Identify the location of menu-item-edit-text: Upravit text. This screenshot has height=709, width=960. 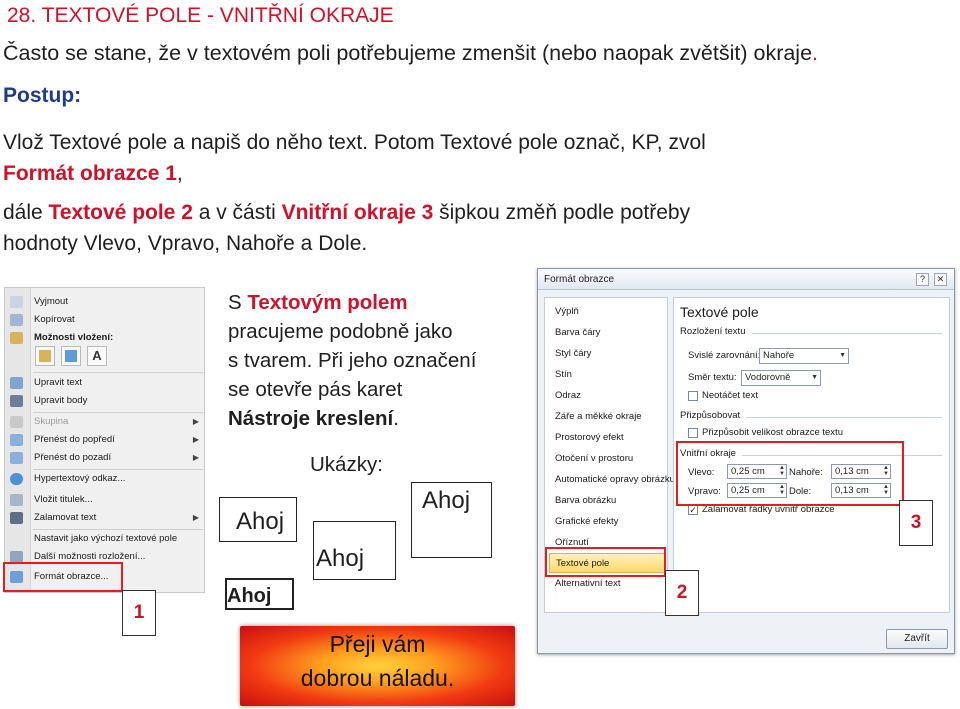
(105, 383).